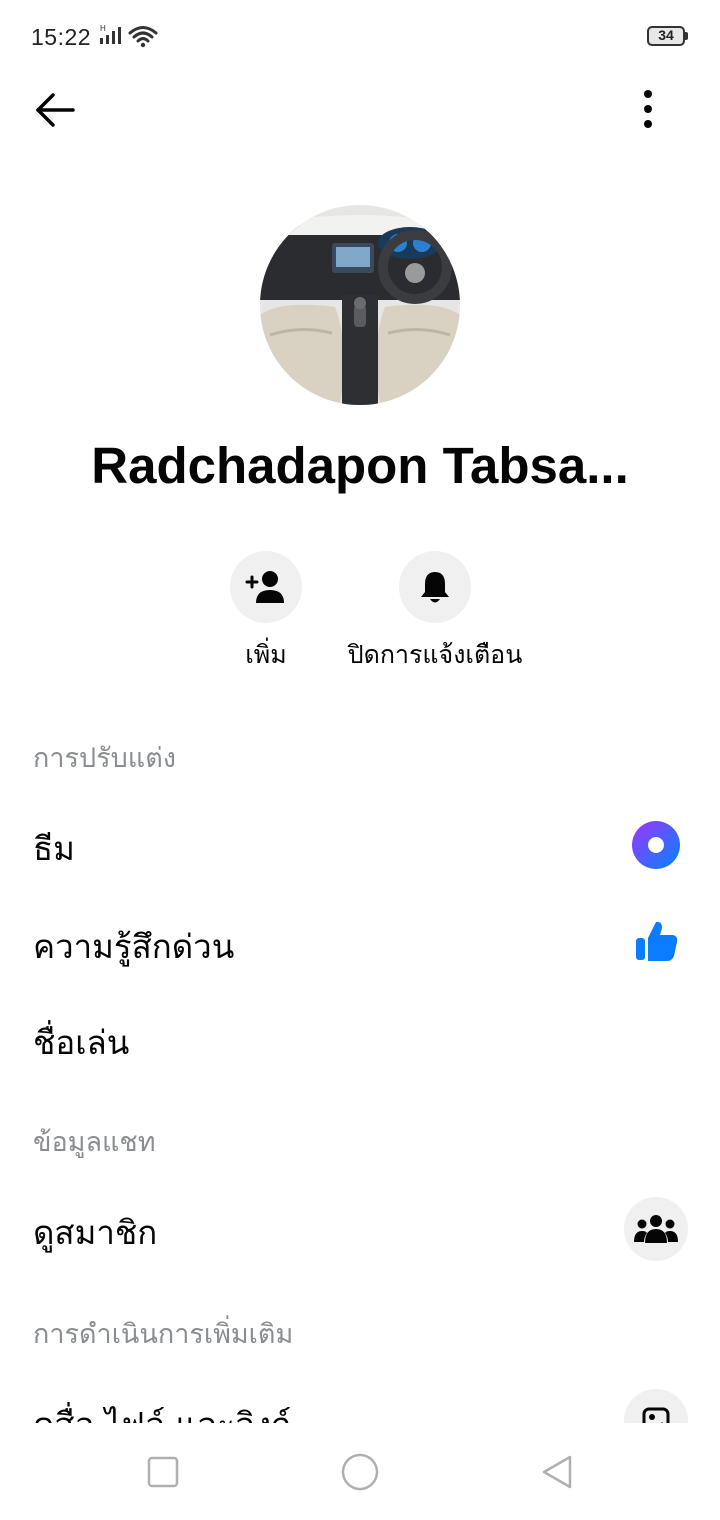 This screenshot has height=1520, width=720. I want to click on row-theme: ธีม, so click(360, 845).